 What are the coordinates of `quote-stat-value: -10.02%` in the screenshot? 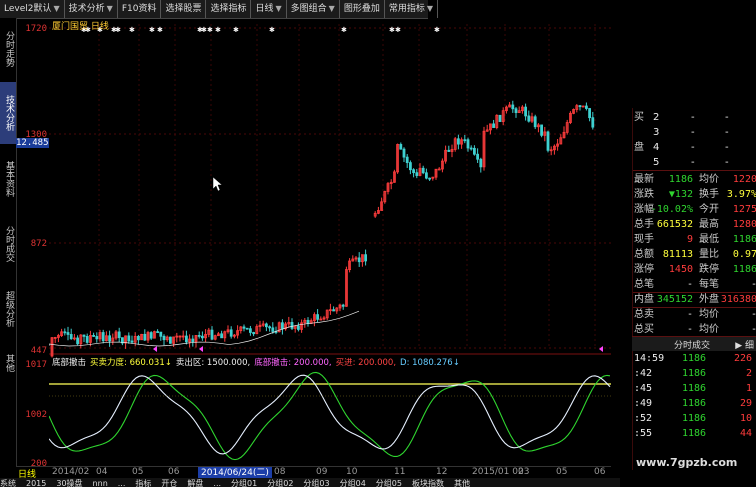 It's located at (671, 209).